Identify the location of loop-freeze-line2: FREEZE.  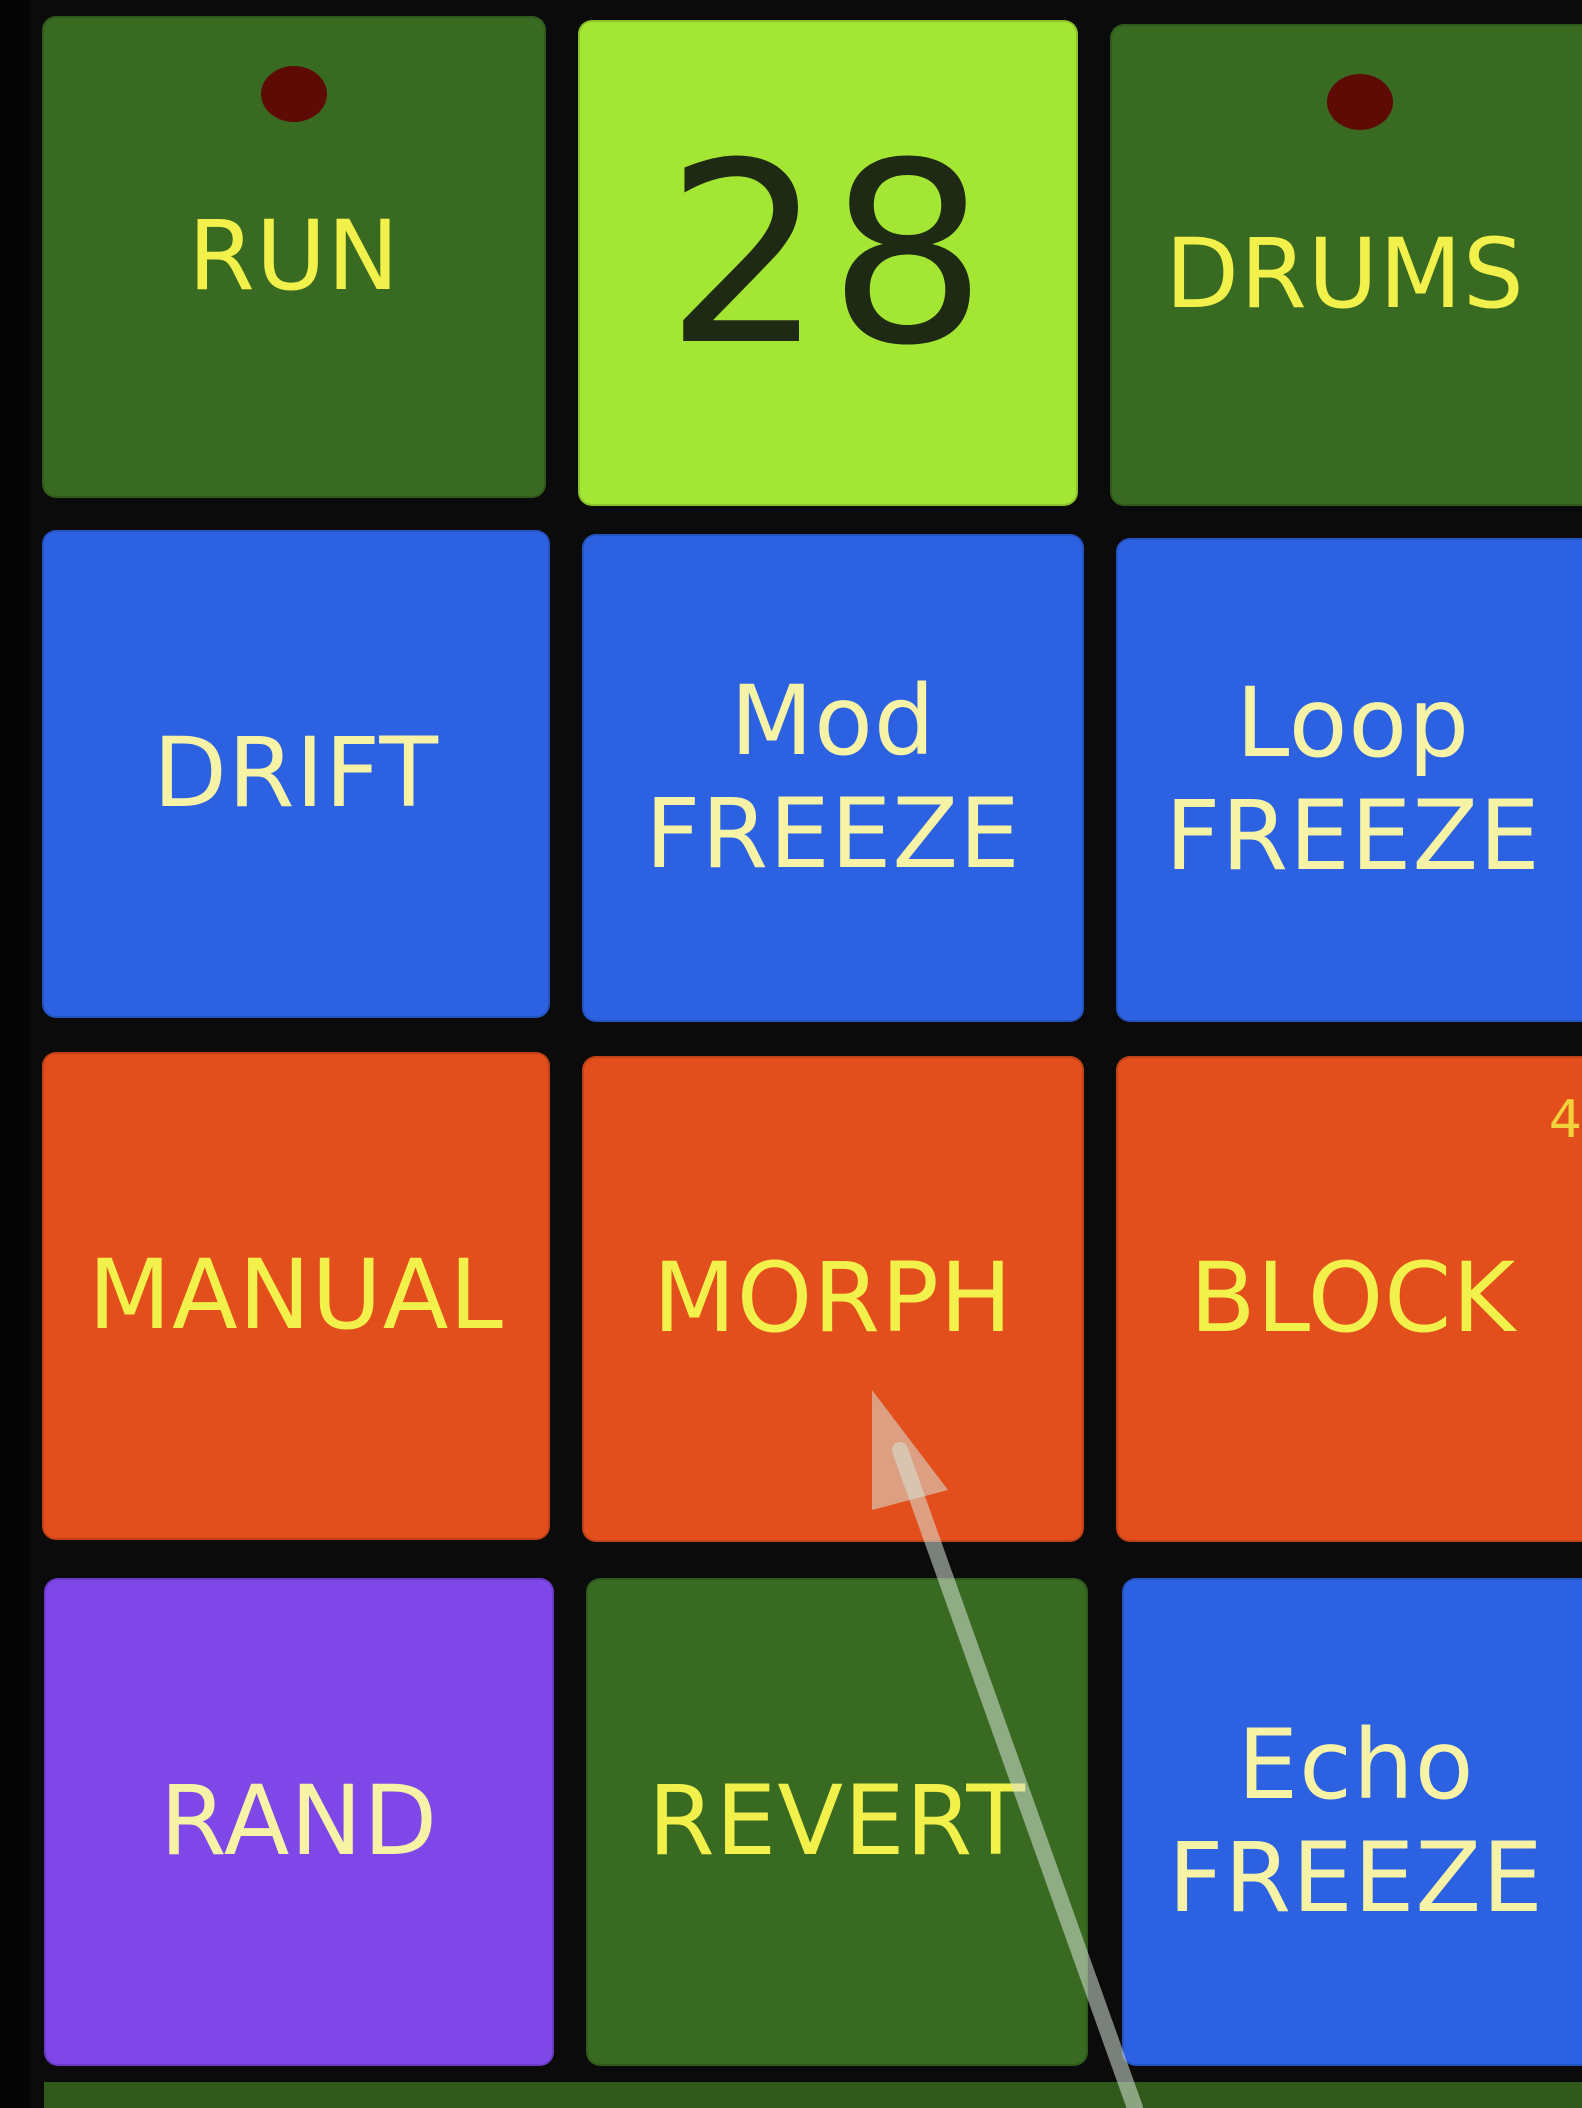
(1353, 836).